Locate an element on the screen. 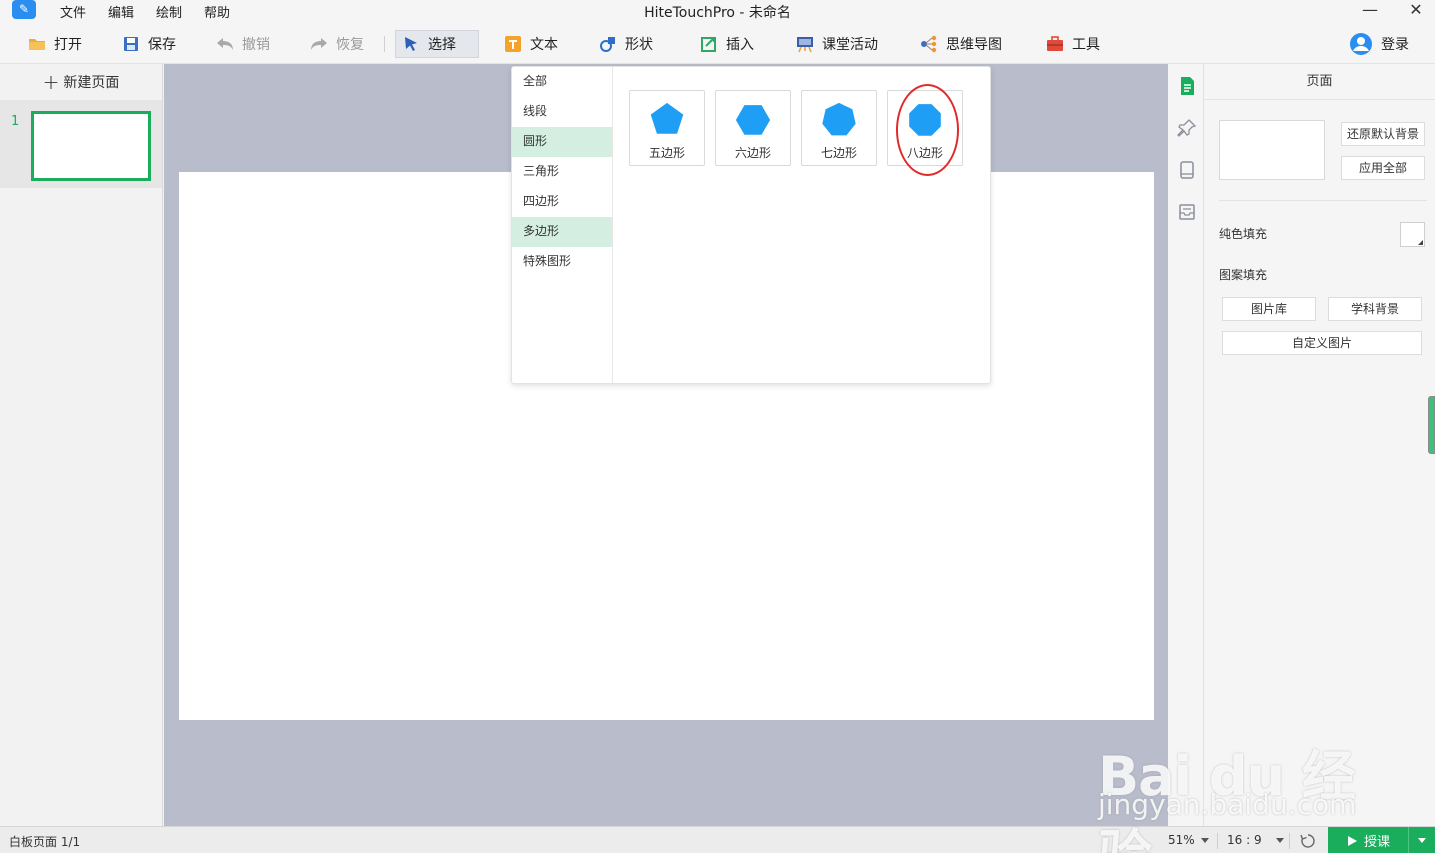 Image resolution: width=1435 pixels, height=853 pixels. octagon-shape is located at coordinates (925, 120).